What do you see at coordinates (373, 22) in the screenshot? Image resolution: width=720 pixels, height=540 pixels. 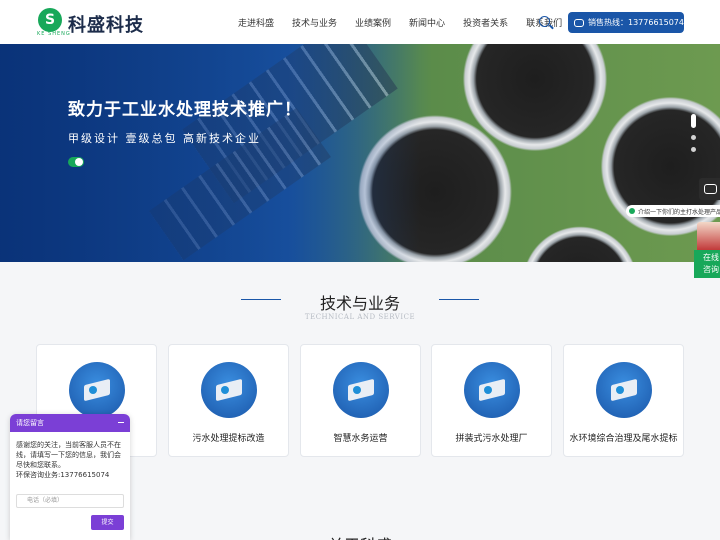 I see `nav-item-cases: 业绩案例` at bounding box center [373, 22].